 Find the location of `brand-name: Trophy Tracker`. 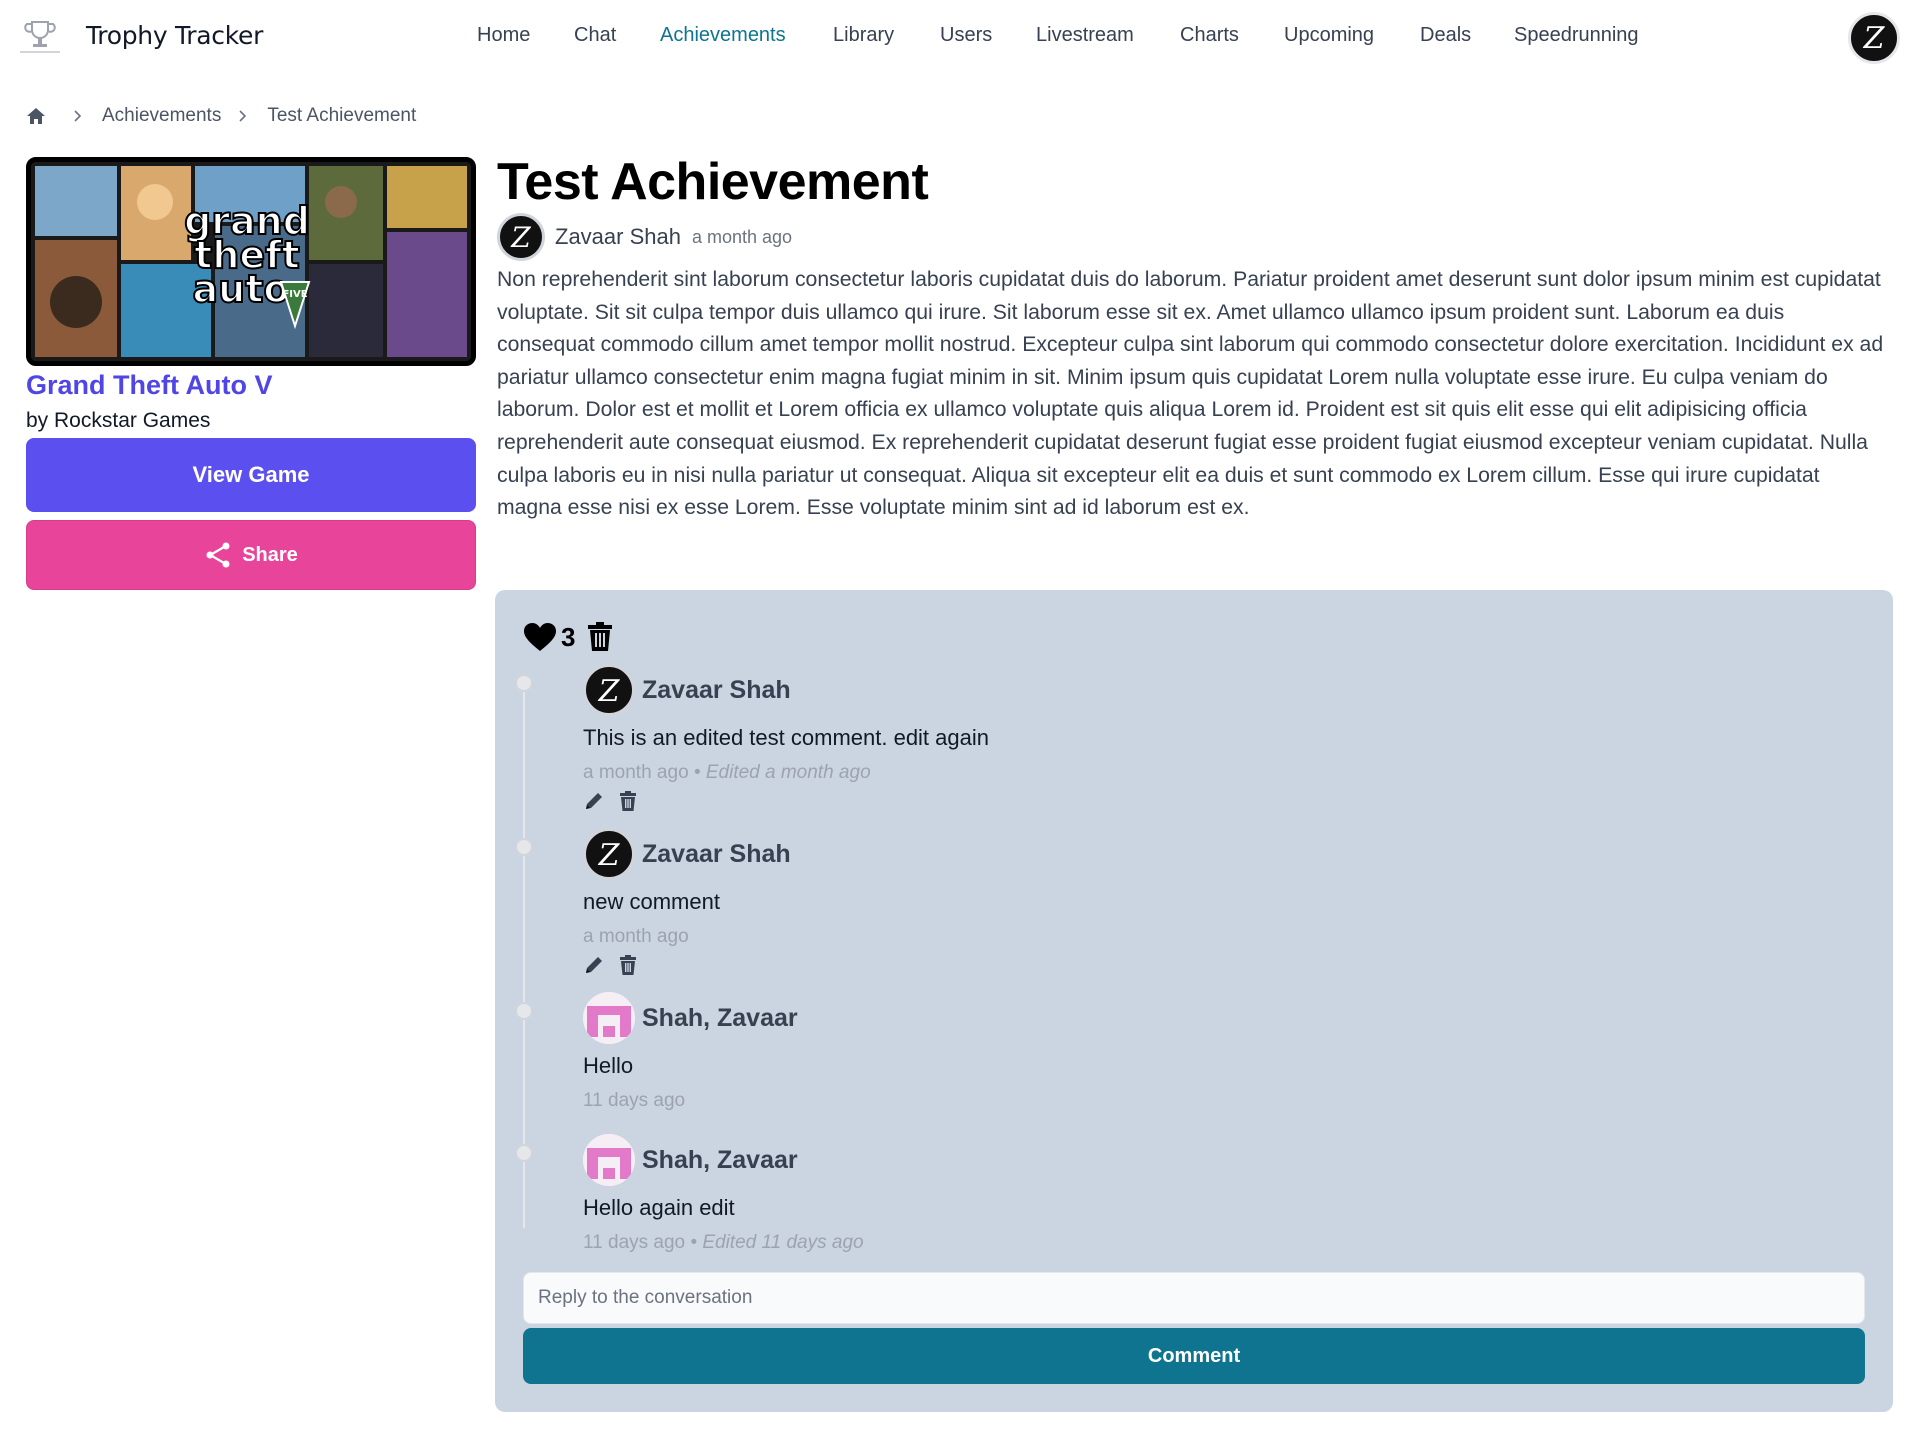

brand-name: Trophy Tracker is located at coordinates (175, 35).